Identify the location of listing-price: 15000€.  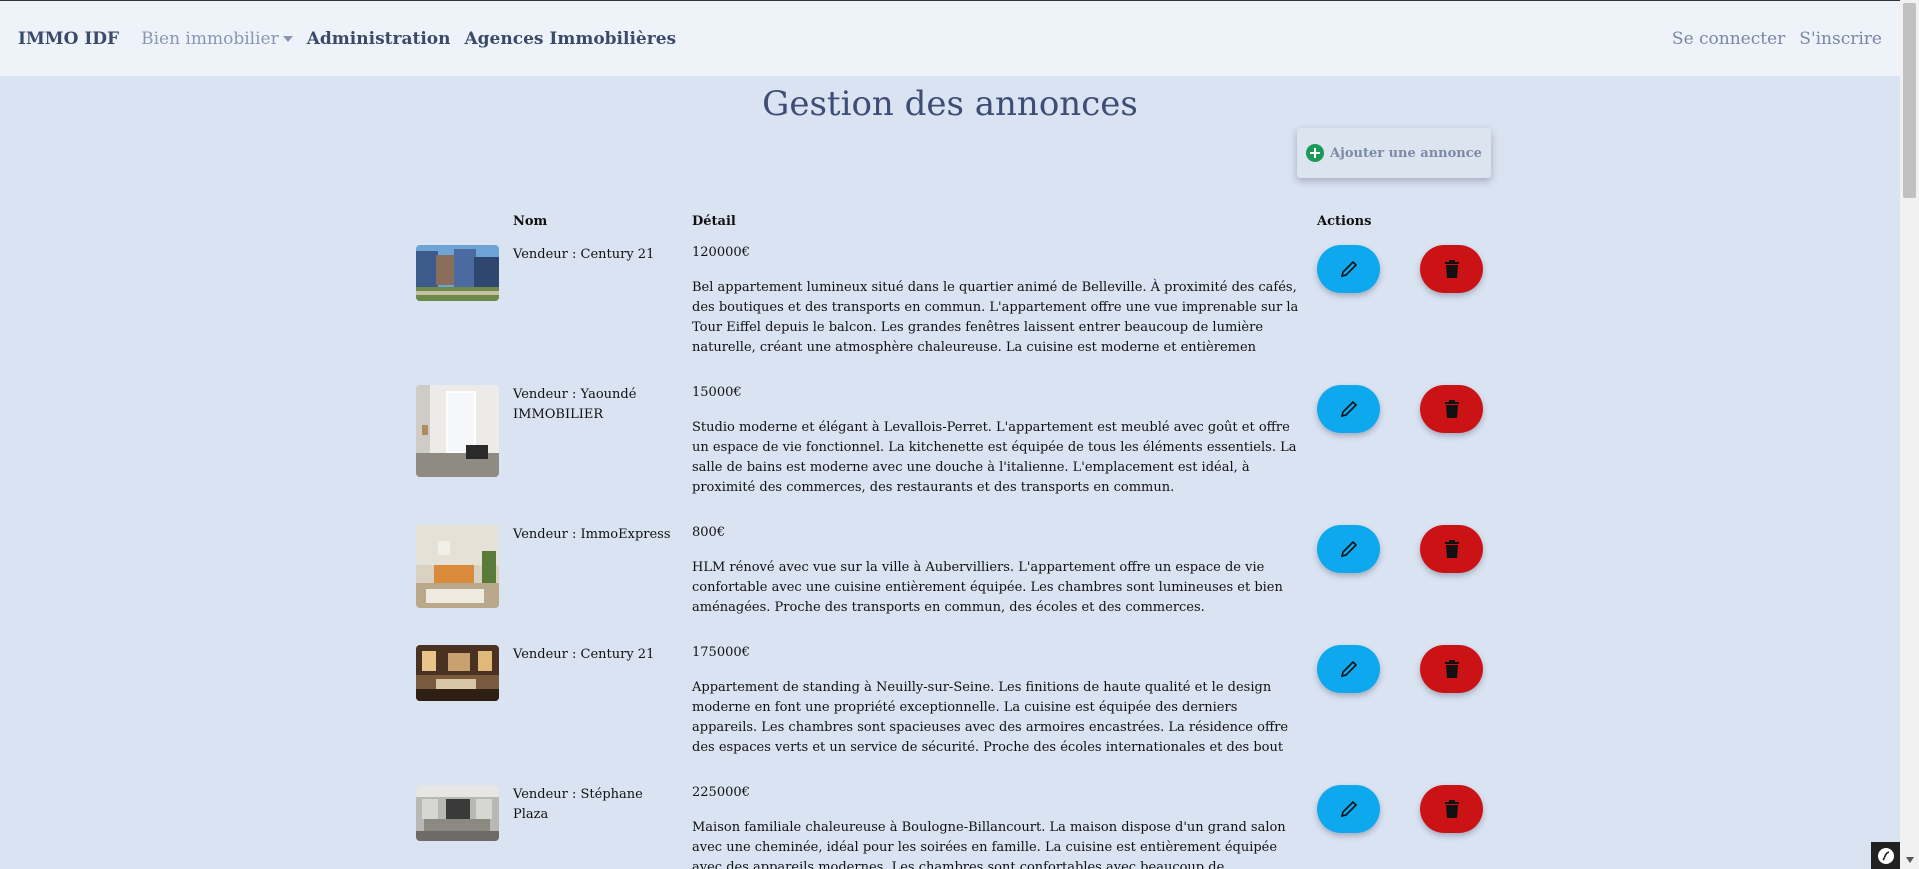
(717, 392).